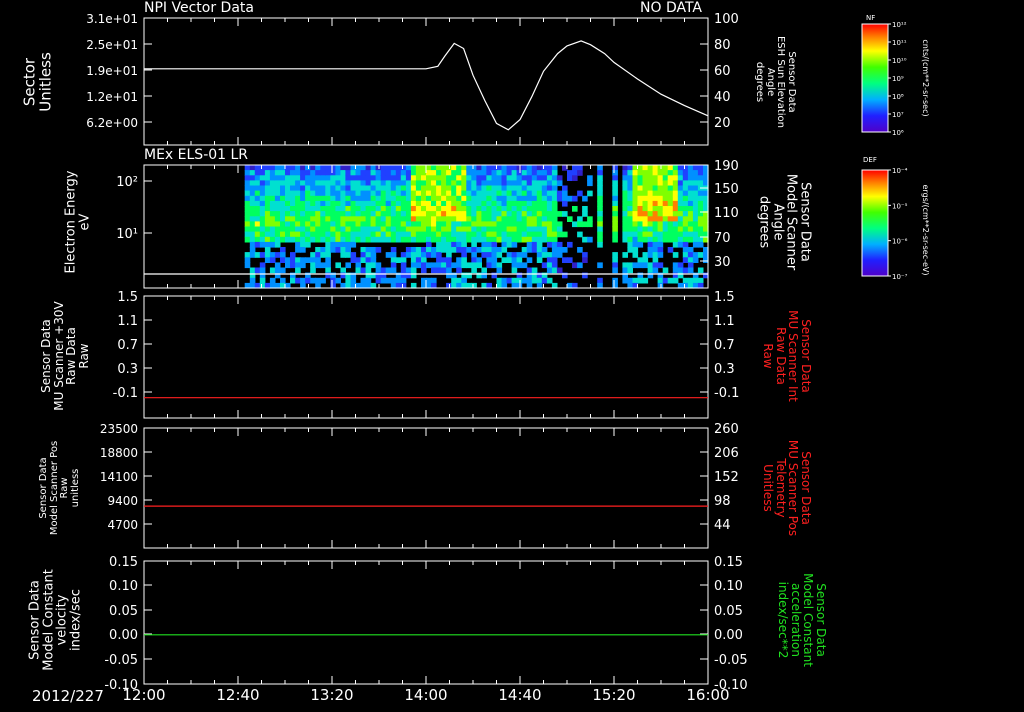  I want to click on p2-right-label: 190, so click(726, 166).